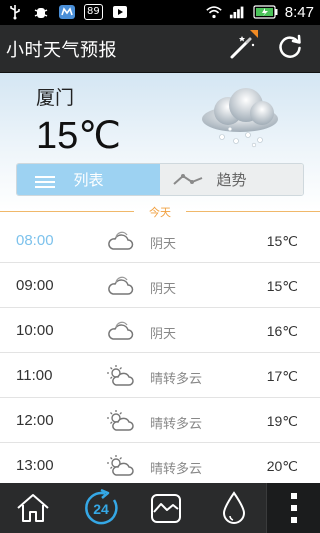  Describe the element at coordinates (35, 420) in the screenshot. I see `hour-time: 12:00` at that location.